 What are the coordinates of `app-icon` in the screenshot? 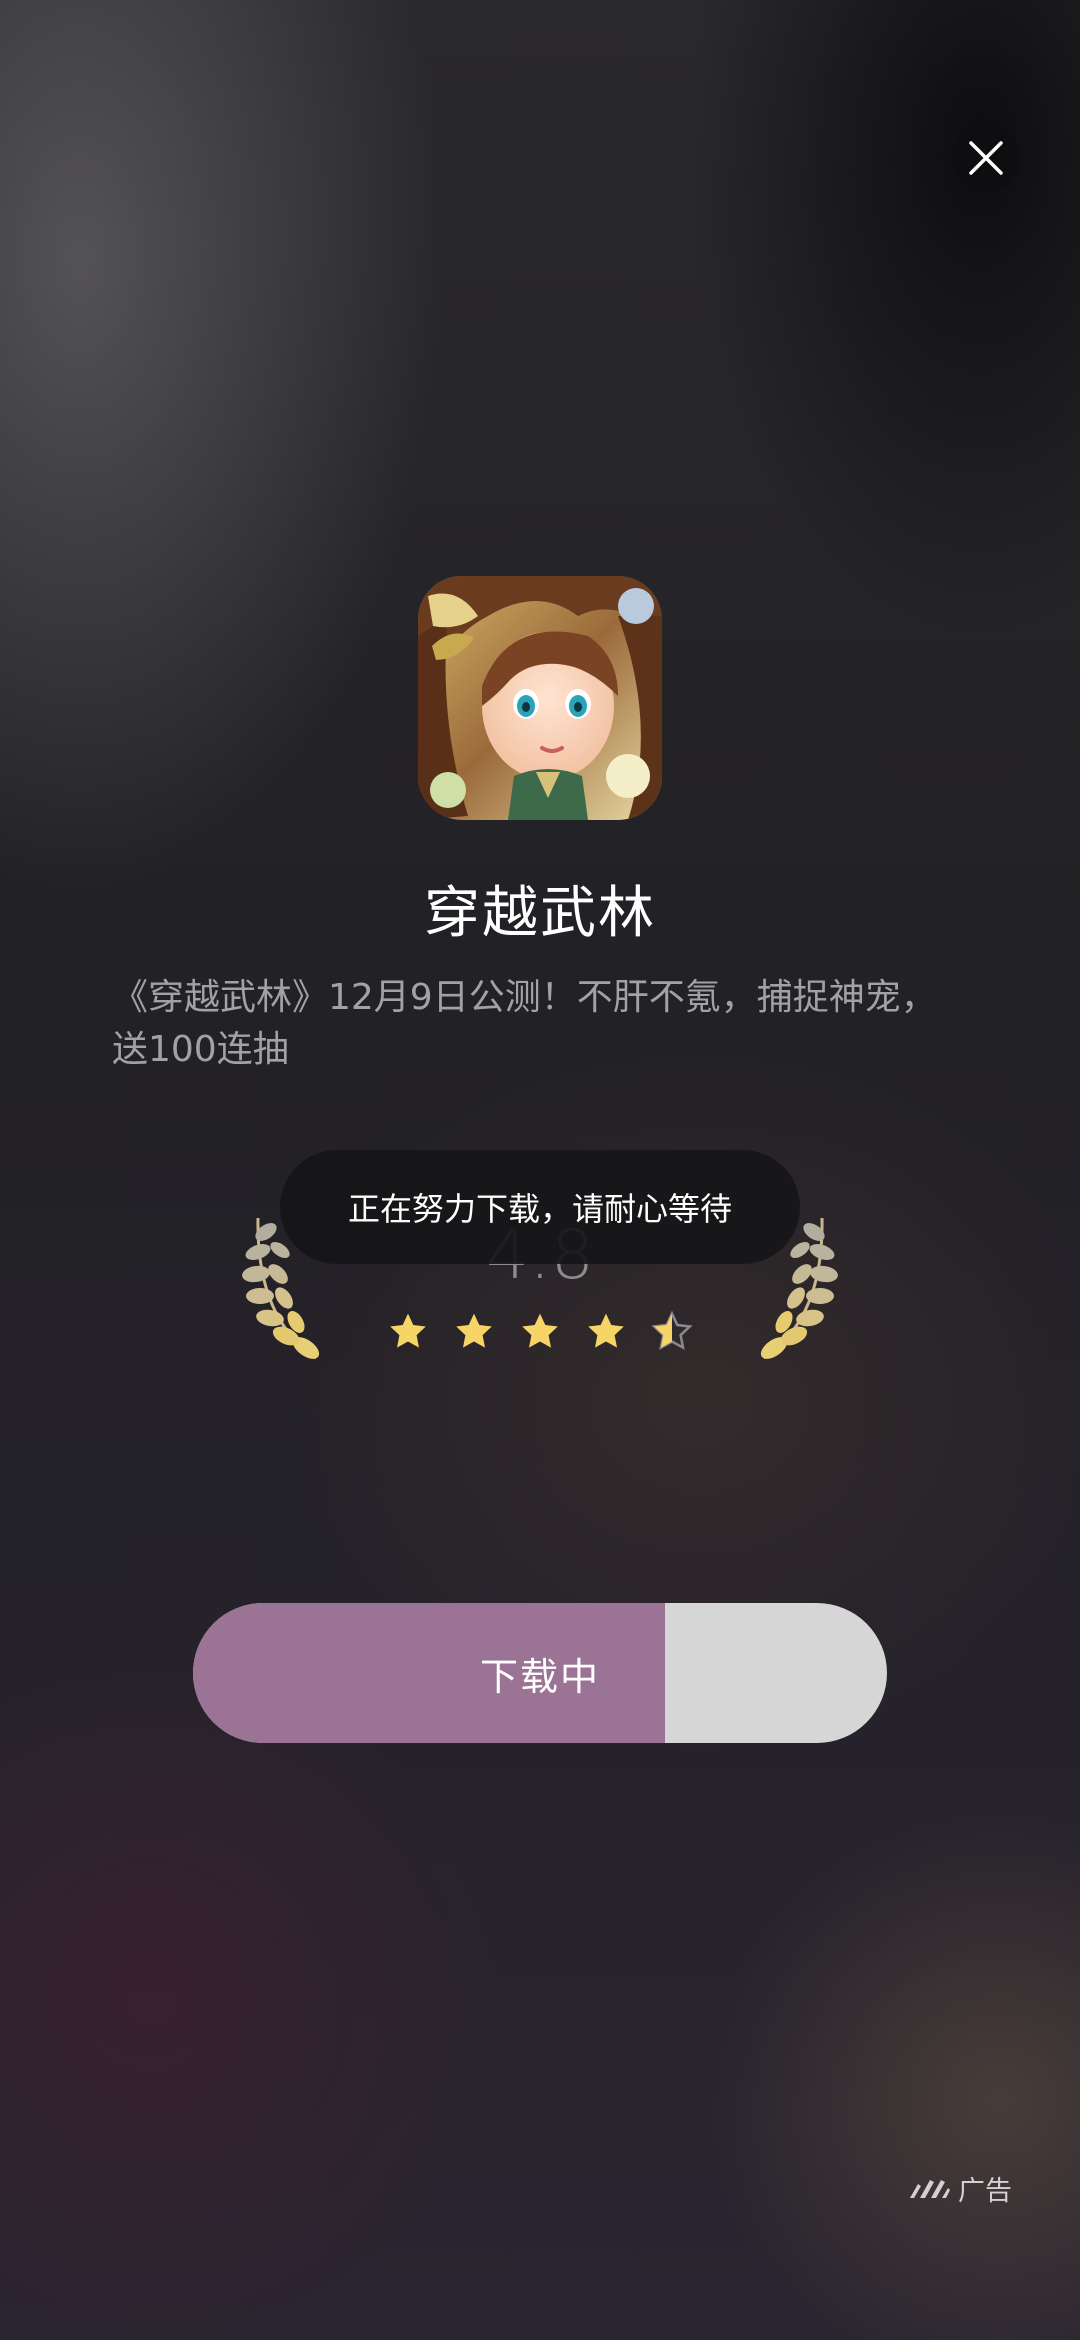 It's located at (540, 698).